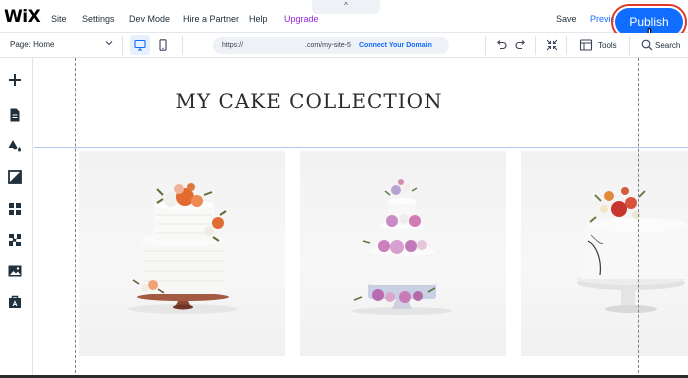 The height and width of the screenshot is (378, 688). I want to click on media-icon, so click(15, 271).